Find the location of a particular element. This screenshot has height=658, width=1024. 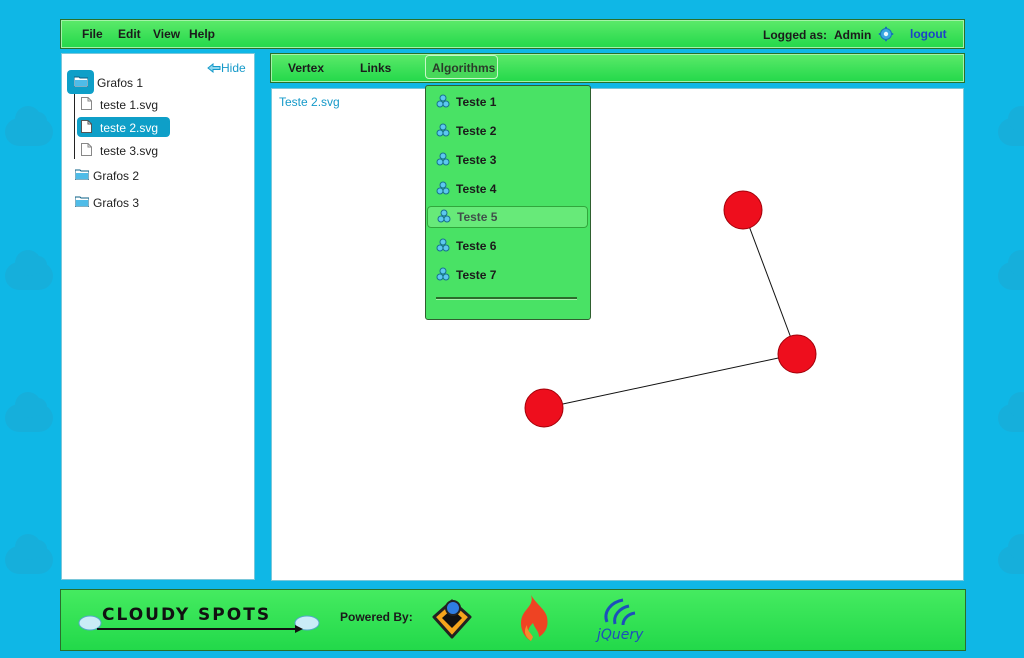

tree-folder-grafos-2: Grafos 2 is located at coordinates (132, 177).